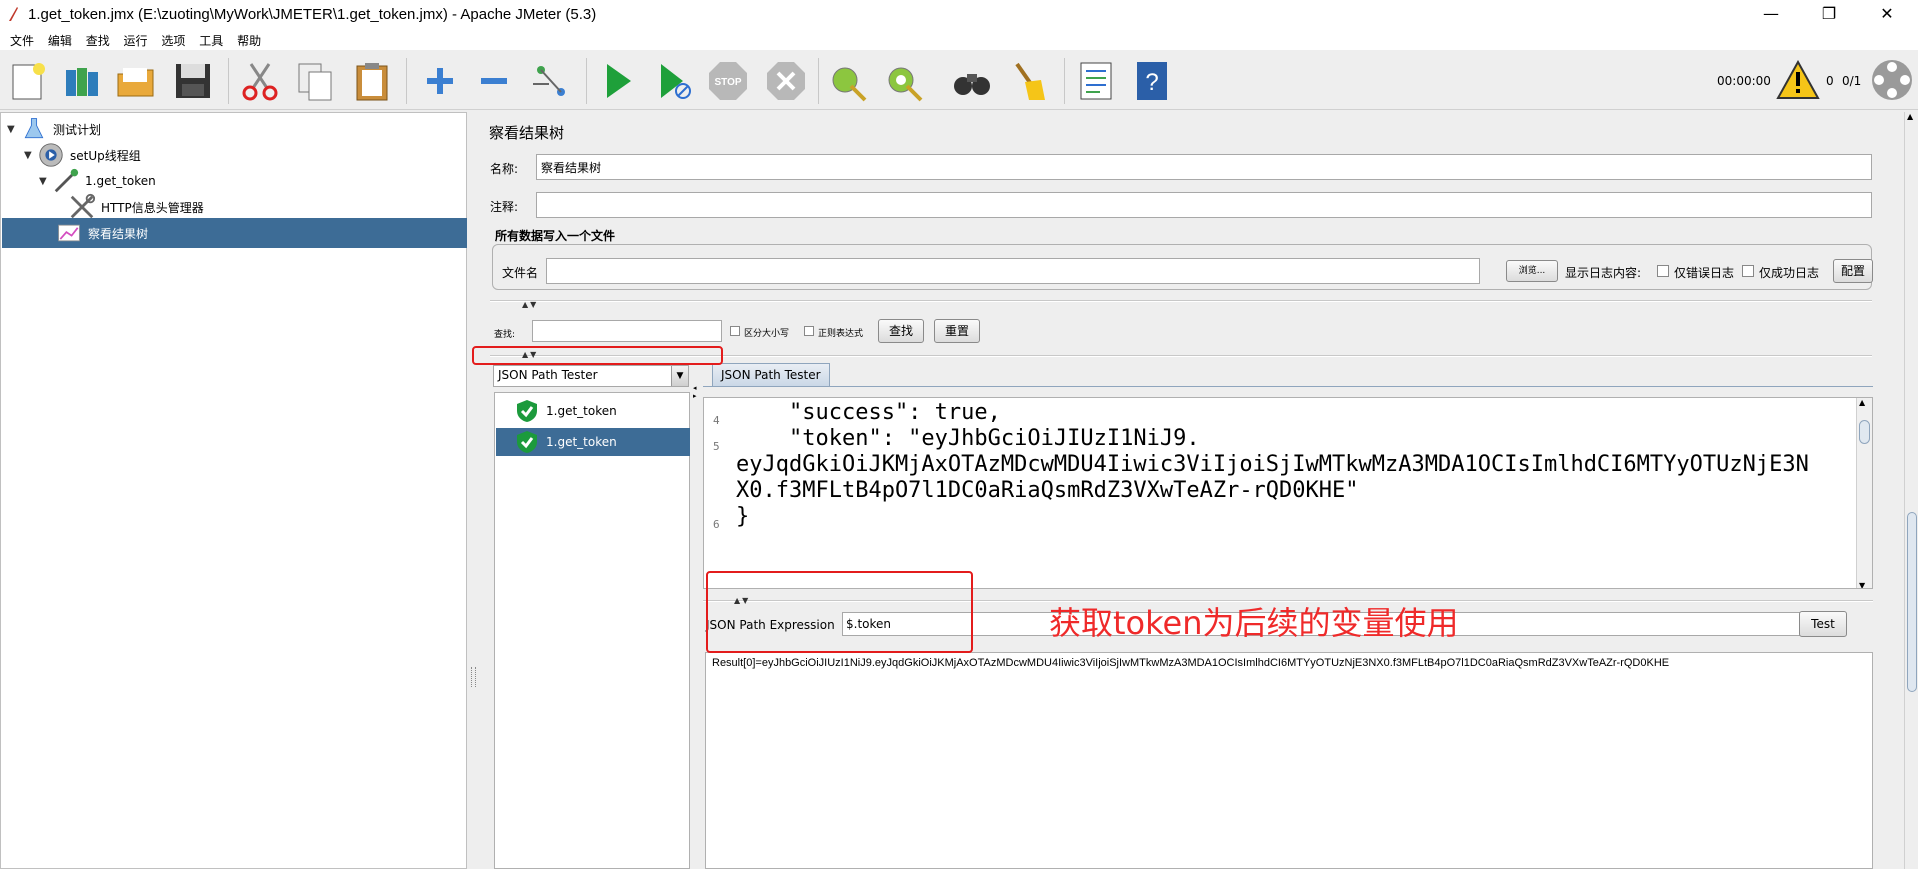  Describe the element at coordinates (530, 304) in the screenshot. I see `splitter-arrows-icon: ▲▼` at that location.